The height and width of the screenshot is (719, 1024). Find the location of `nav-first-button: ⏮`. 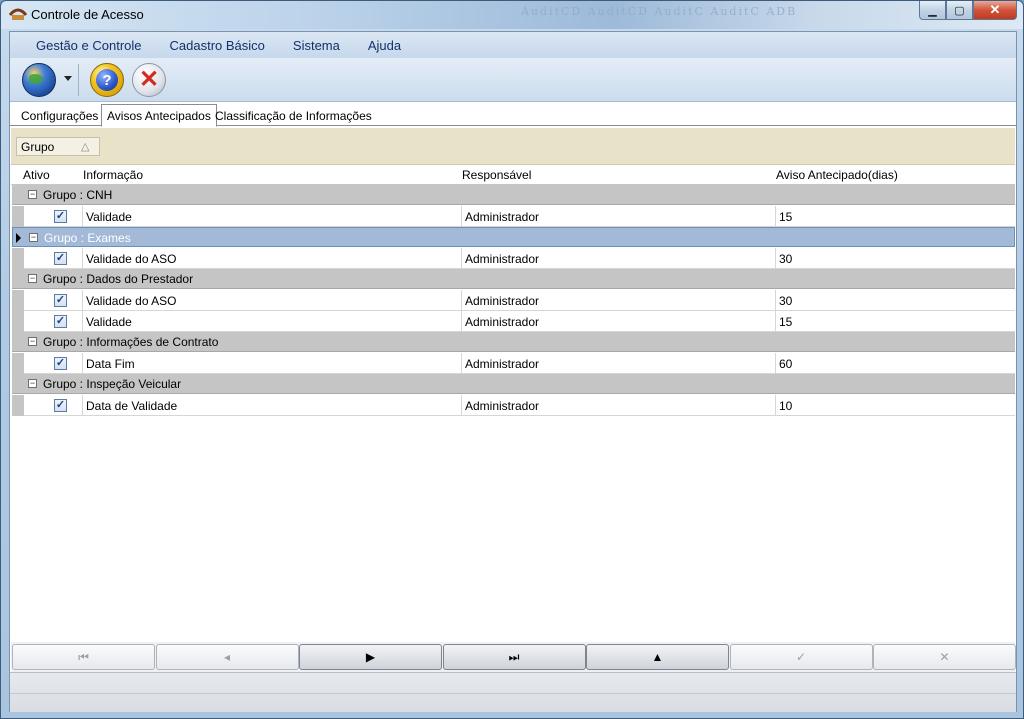

nav-first-button: ⏮ is located at coordinates (83, 657).